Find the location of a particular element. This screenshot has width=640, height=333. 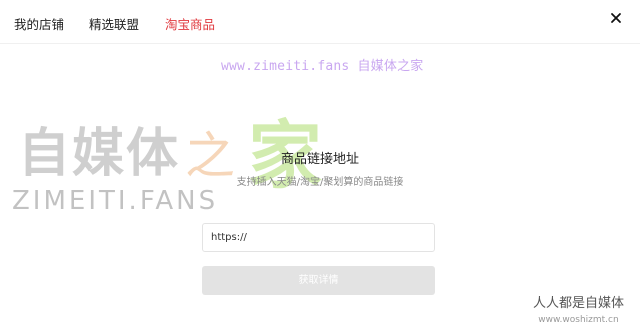

product-link-input is located at coordinates (318, 237).